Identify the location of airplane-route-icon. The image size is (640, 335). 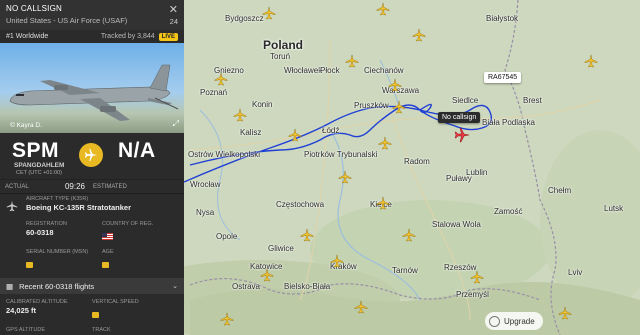
(91, 155).